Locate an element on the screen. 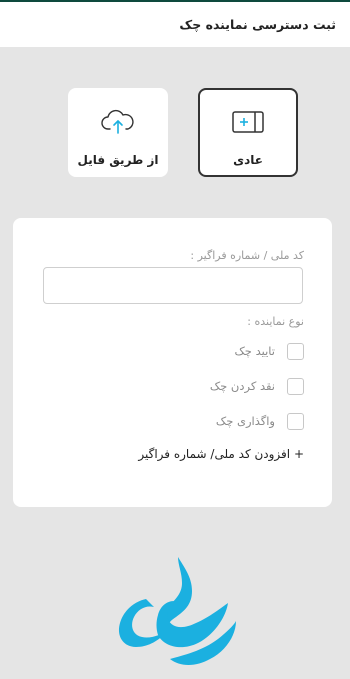  id-field-label: کد ملی / شماره فراگیر : is located at coordinates (247, 255).